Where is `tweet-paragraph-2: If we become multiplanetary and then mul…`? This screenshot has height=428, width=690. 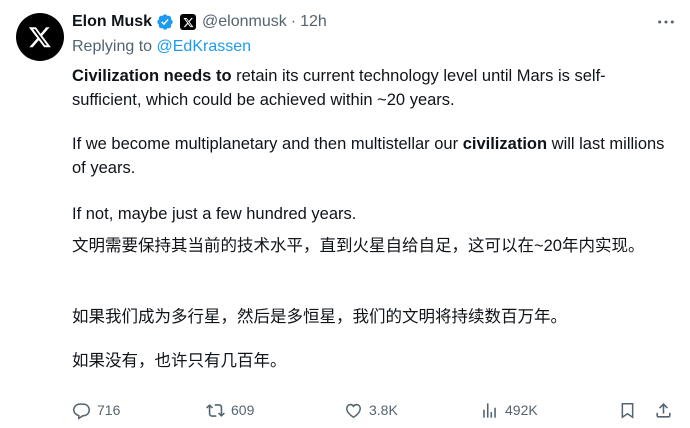 tweet-paragraph-2: If we become multiplanetary and then mul… is located at coordinates (372, 156).